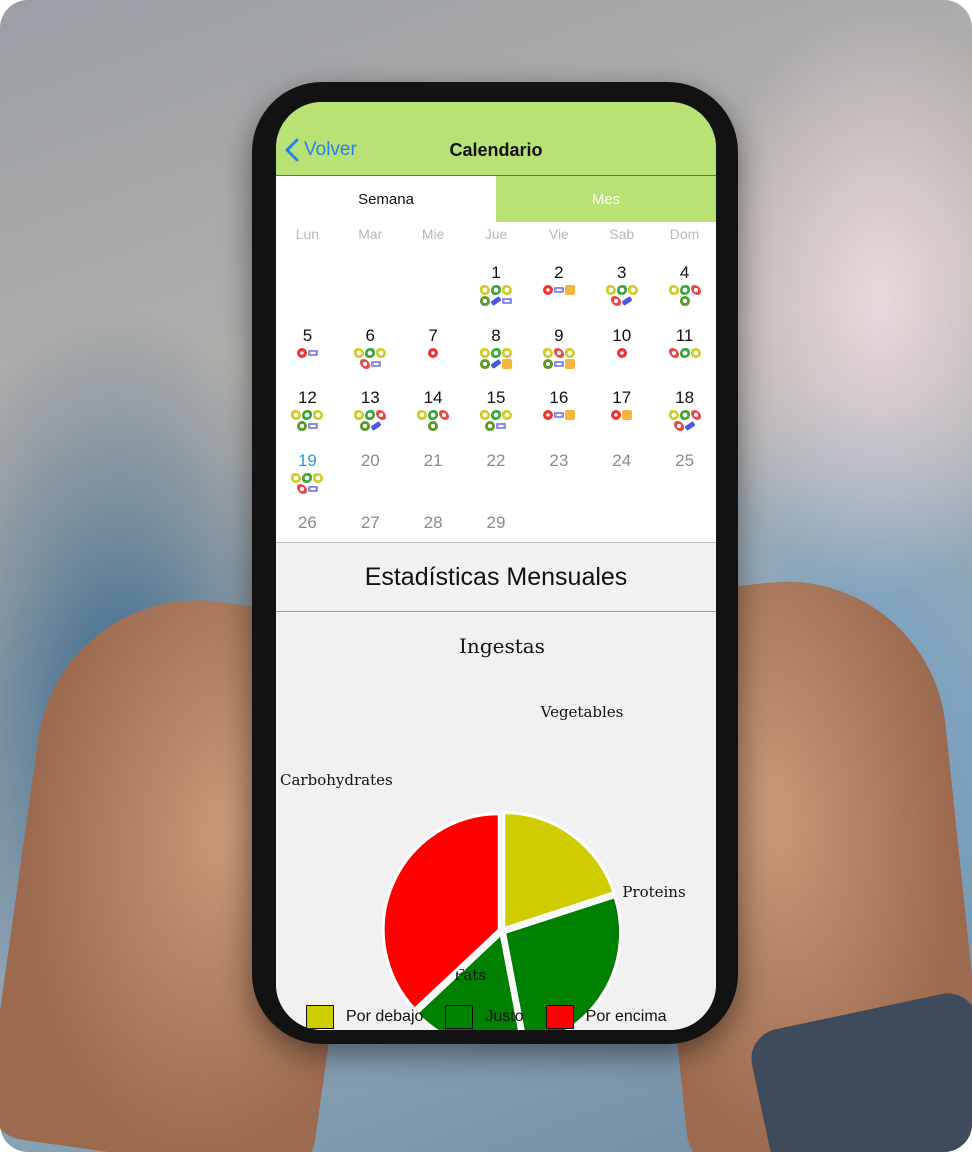 The image size is (972, 1152). What do you see at coordinates (606, 199) in the screenshot?
I see `tab-mes: Mes` at bounding box center [606, 199].